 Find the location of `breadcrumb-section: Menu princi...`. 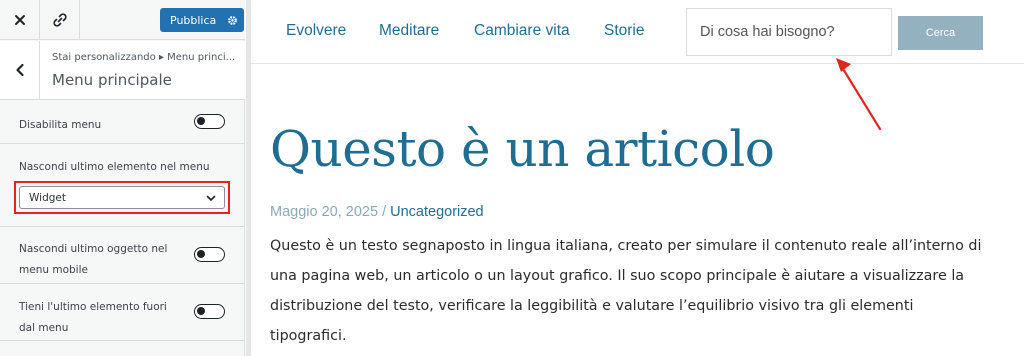

breadcrumb-section: Menu princi... is located at coordinates (201, 57).